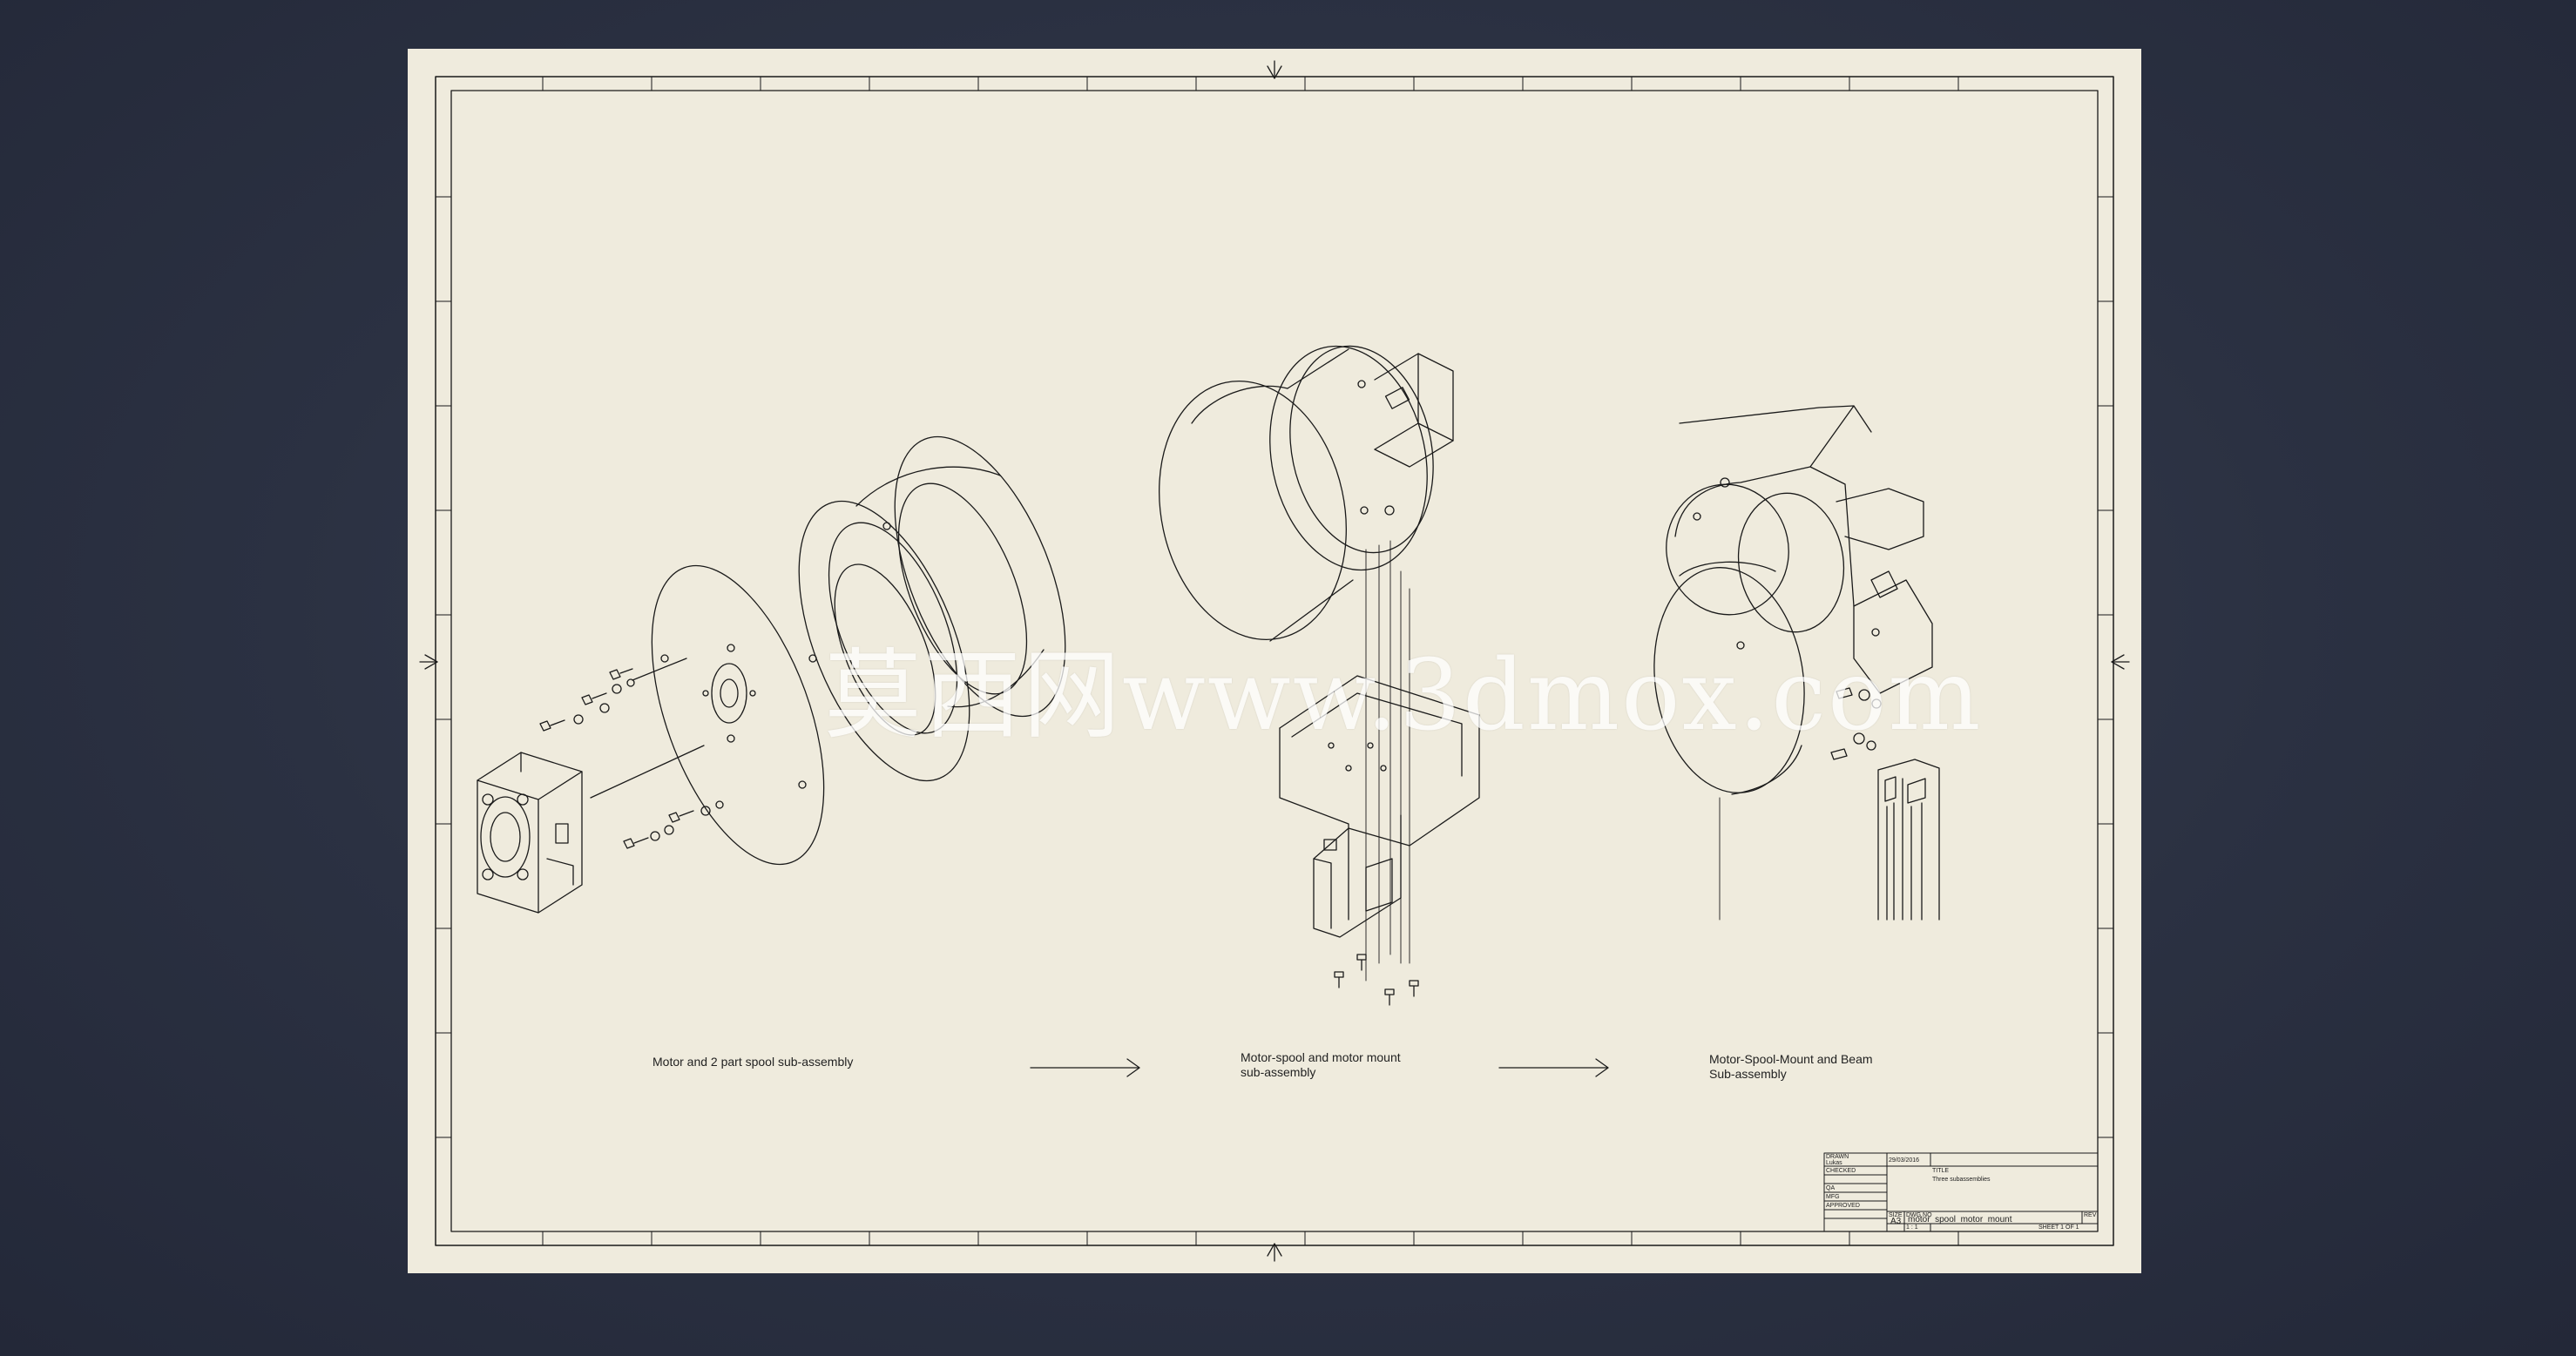 The height and width of the screenshot is (1356, 2576). What do you see at coordinates (1831, 1188) in the screenshot?
I see `tb-qa-label: QA` at bounding box center [1831, 1188].